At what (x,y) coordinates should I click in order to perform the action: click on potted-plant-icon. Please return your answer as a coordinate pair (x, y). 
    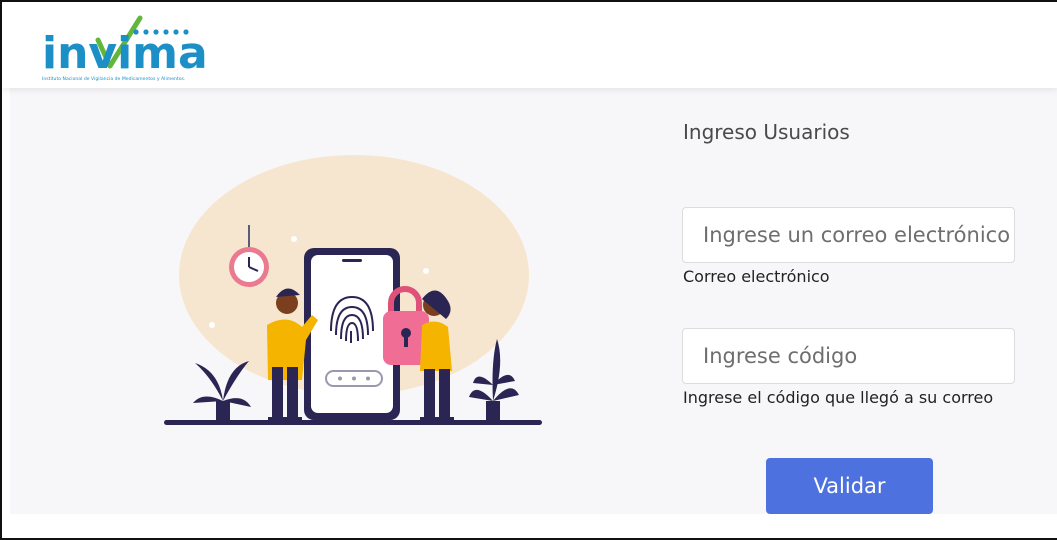
    Looking at the image, I should click on (222, 390).